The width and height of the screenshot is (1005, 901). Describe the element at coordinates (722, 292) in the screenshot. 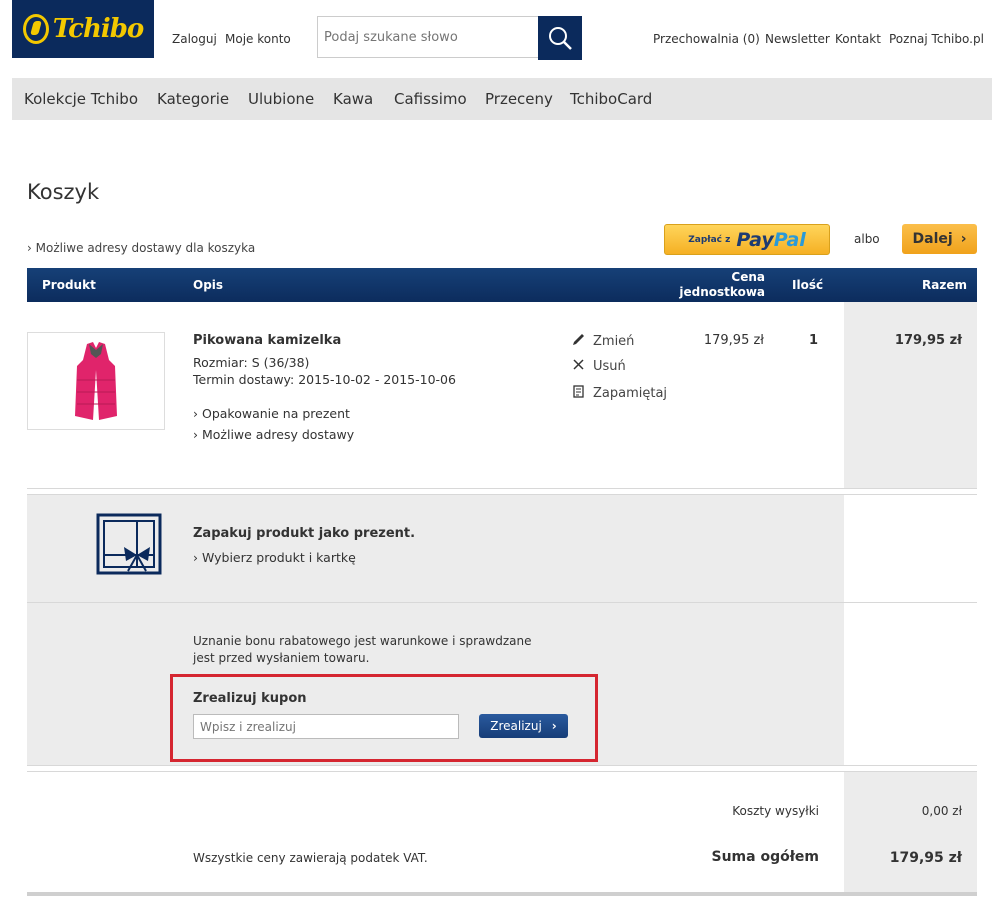

I see `col-unit-price-line2: jednostkowa` at that location.